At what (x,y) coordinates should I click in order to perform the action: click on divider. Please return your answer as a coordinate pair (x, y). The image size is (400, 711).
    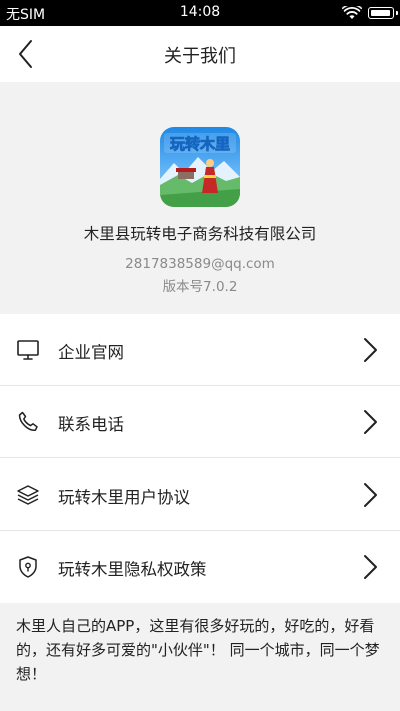
    Looking at the image, I should click on (200, 457).